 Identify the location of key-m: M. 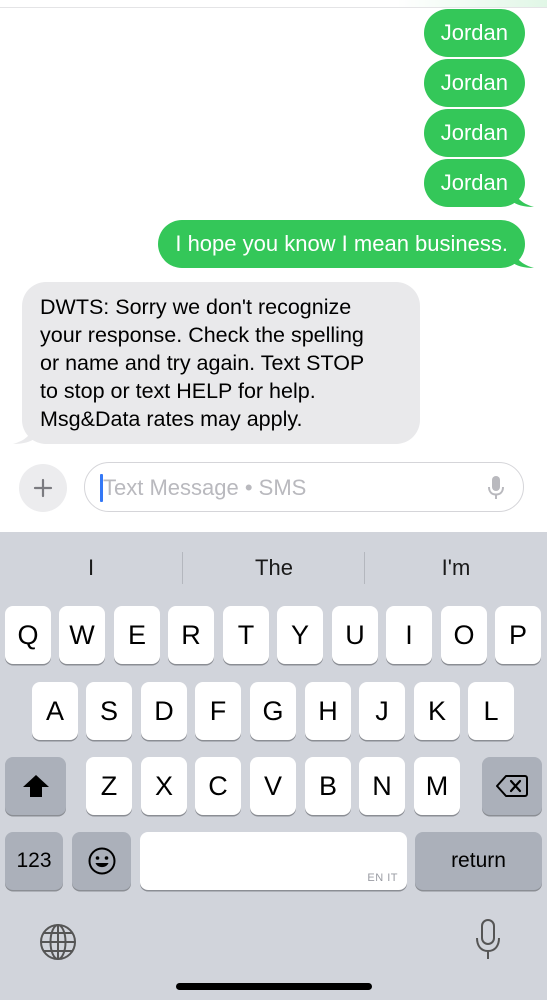
(437, 786).